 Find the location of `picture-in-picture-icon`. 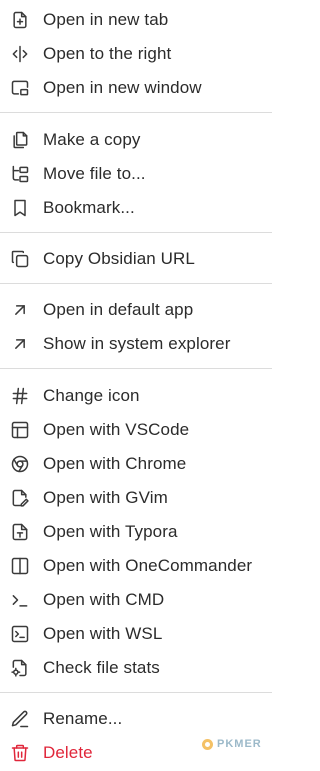

picture-in-picture-icon is located at coordinates (20, 88).